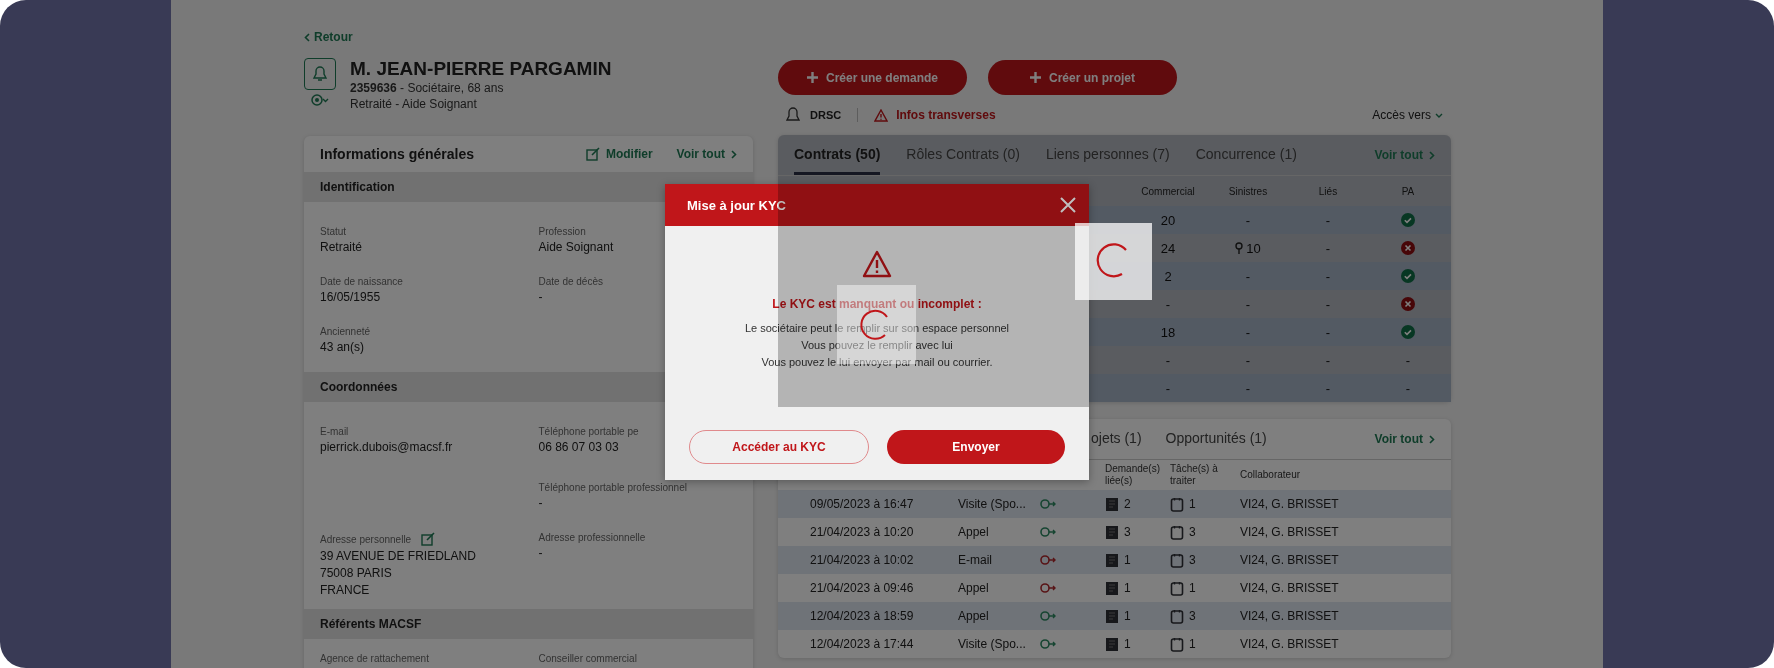 The image size is (1774, 668). What do you see at coordinates (1168, 248) in the screenshot?
I see `table-cell: 24` at bounding box center [1168, 248].